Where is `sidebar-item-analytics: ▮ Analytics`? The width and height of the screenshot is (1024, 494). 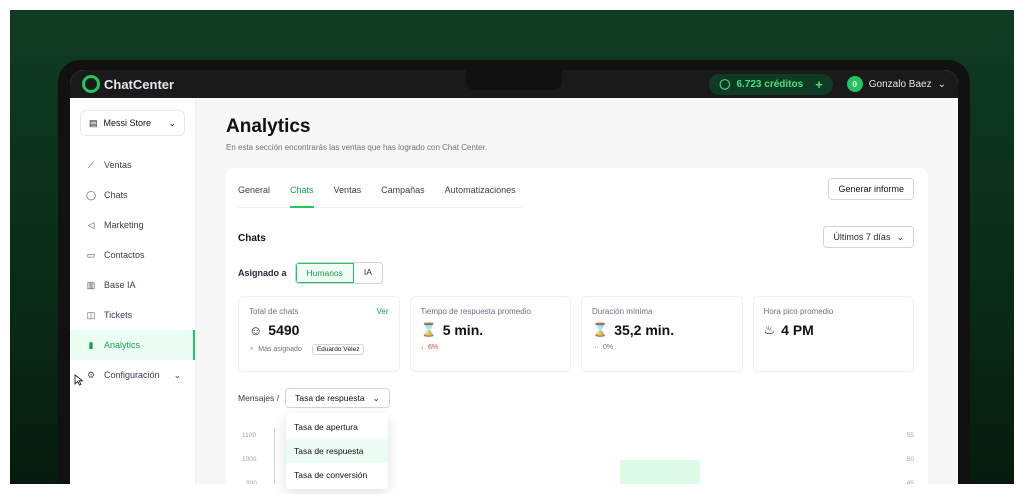 sidebar-item-analytics: ▮ Analytics is located at coordinates (132, 345).